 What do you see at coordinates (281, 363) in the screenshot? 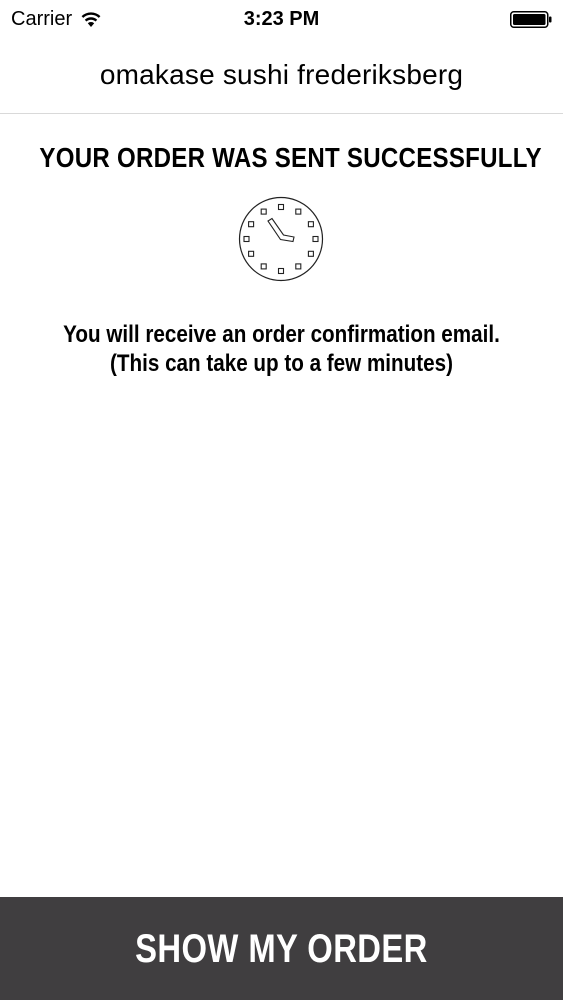
I see `confirmation-message-line2: (This can take up to a few minutes)` at bounding box center [281, 363].